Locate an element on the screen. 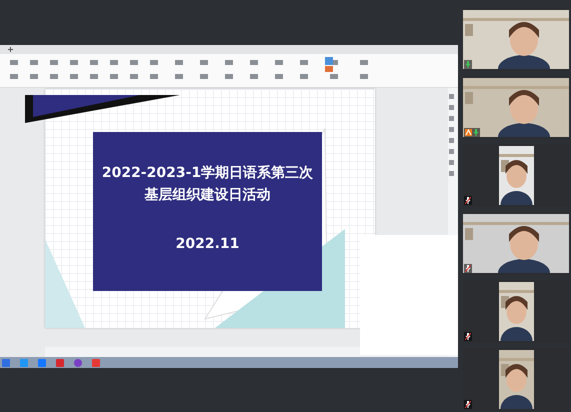  slide-title: 基层组织建设日活动 is located at coordinates (207, 195).